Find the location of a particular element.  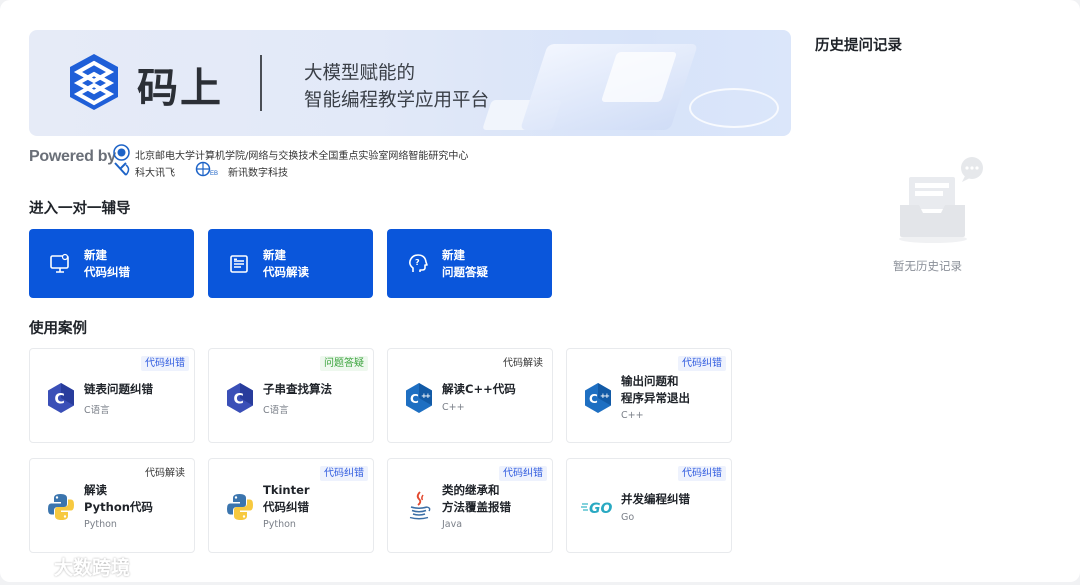

history-empty-text: 暂无历史记录 is located at coordinates (927, 266).